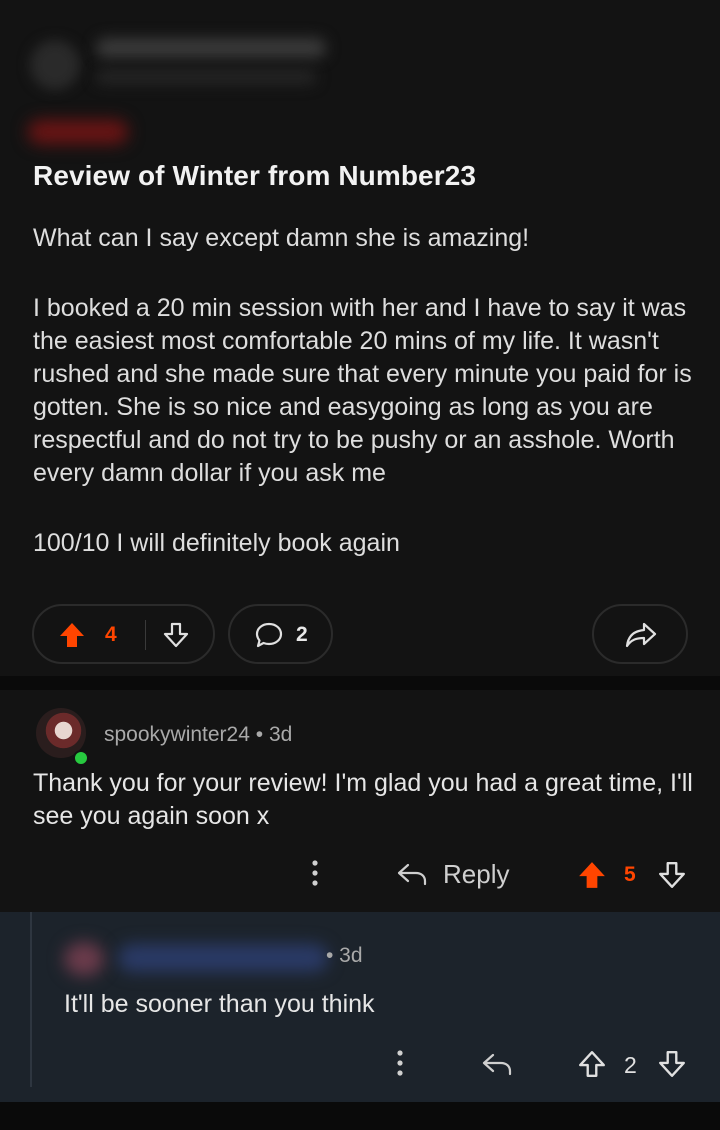 Image resolution: width=720 pixels, height=1130 pixels. I want to click on post-vote-bar: 4, so click(123, 634).